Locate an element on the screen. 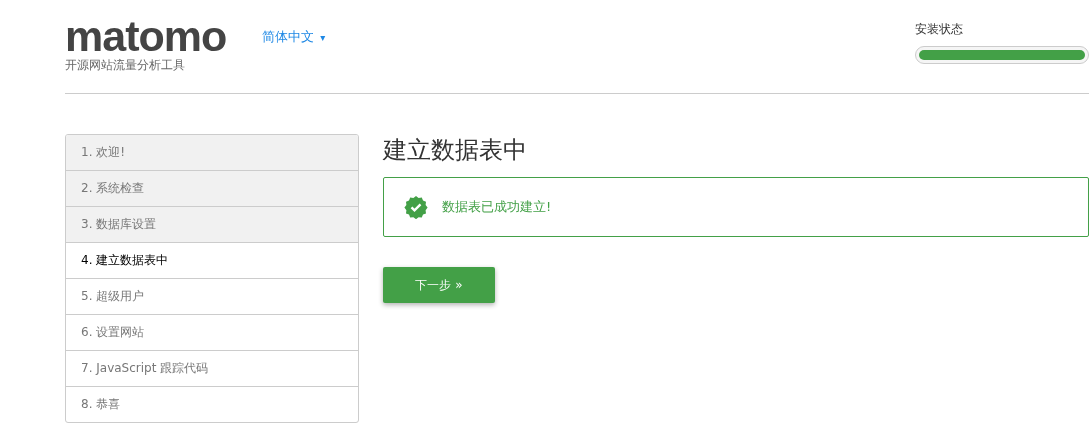 This screenshot has width=1089, height=424. step-item: 6. 设置网站 is located at coordinates (212, 332).